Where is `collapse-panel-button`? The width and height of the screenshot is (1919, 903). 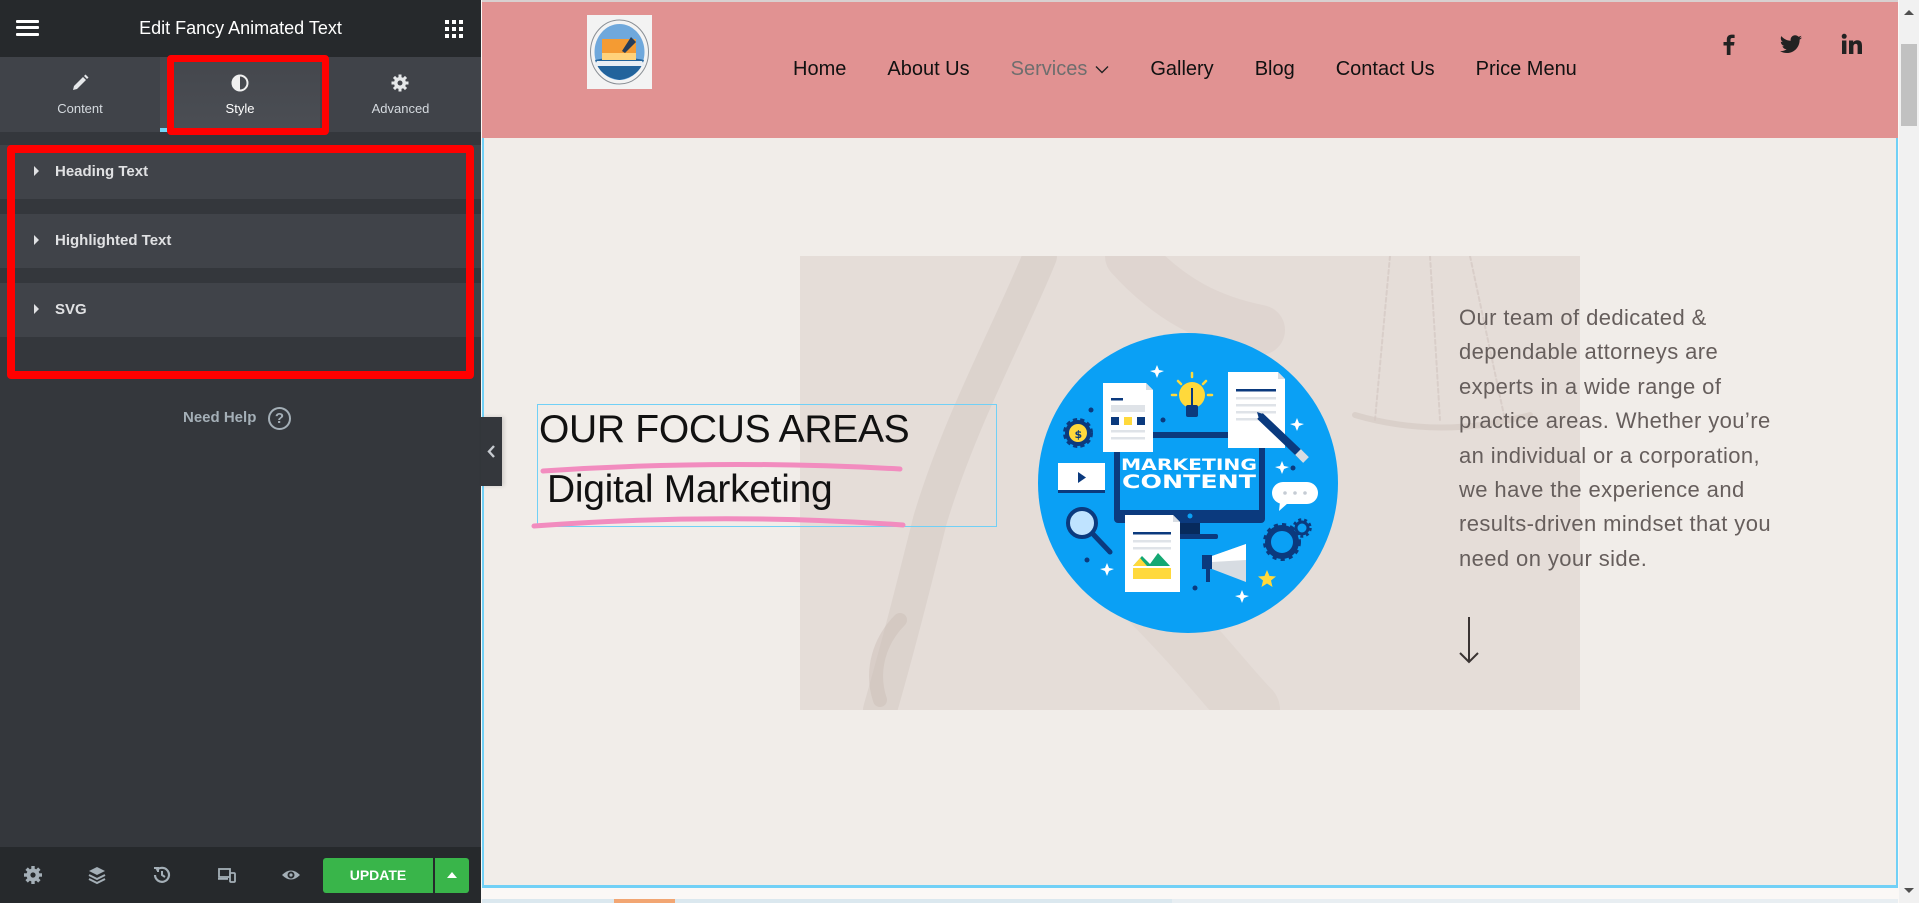 collapse-panel-button is located at coordinates (491, 451).